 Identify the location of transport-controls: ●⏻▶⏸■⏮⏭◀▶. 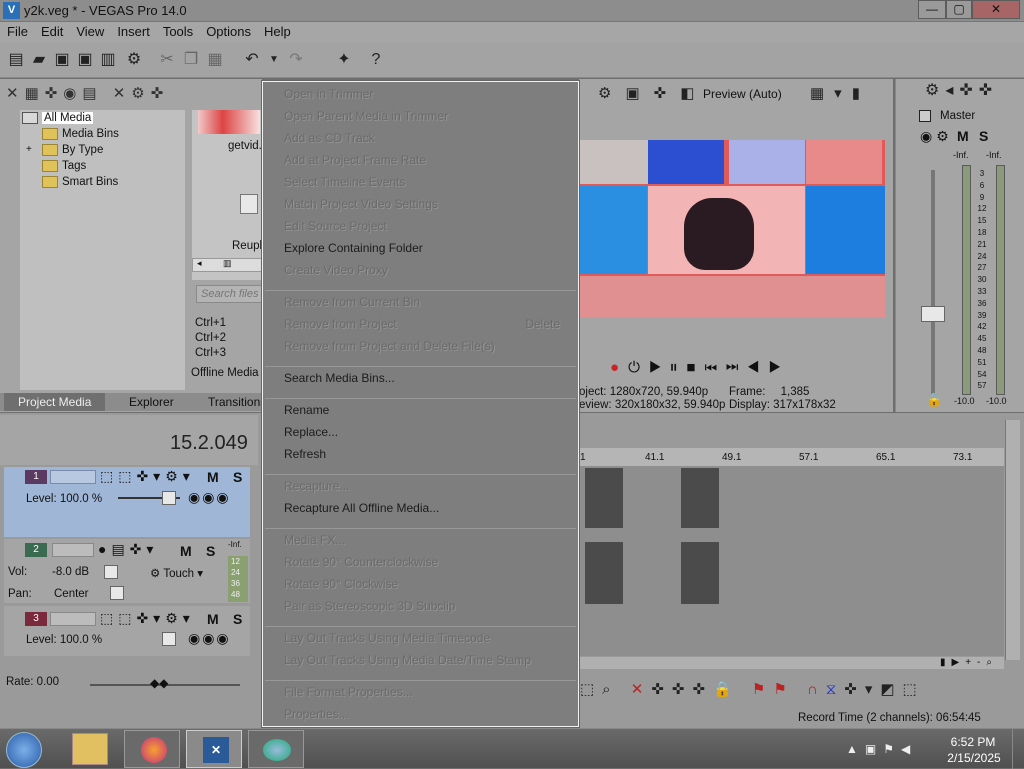
(727, 368).